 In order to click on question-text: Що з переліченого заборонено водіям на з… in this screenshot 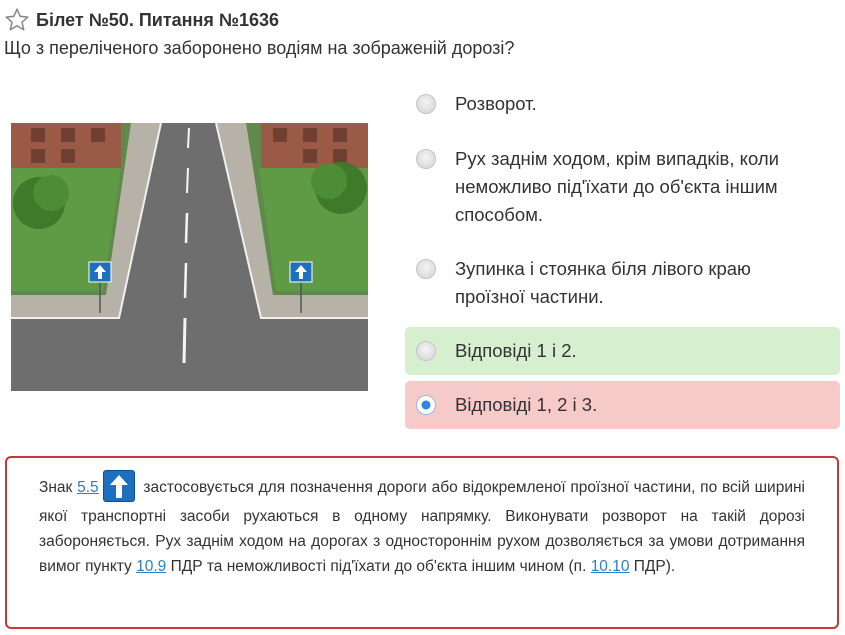, I will do `click(259, 48)`.